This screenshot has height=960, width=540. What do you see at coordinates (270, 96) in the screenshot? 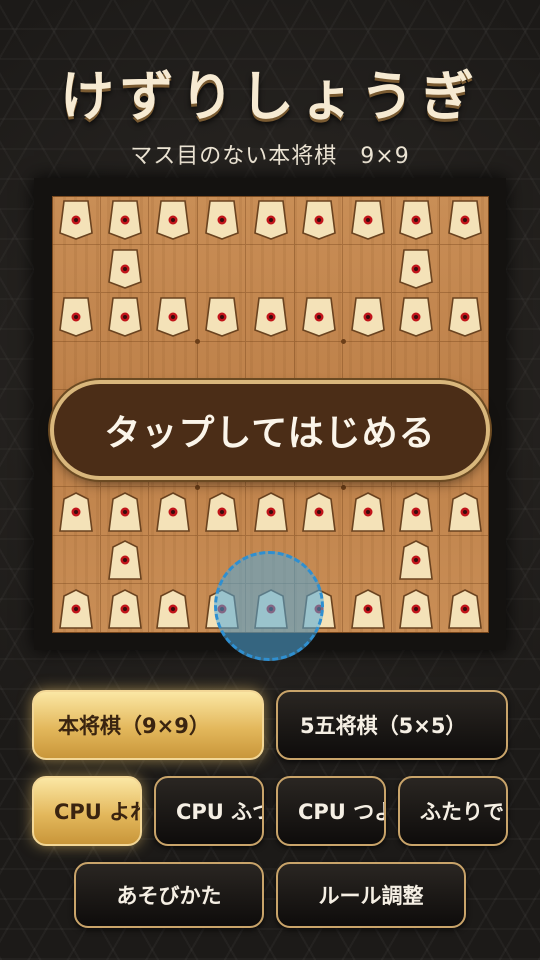
I see `app-title: けずりしょうぎ` at bounding box center [270, 96].